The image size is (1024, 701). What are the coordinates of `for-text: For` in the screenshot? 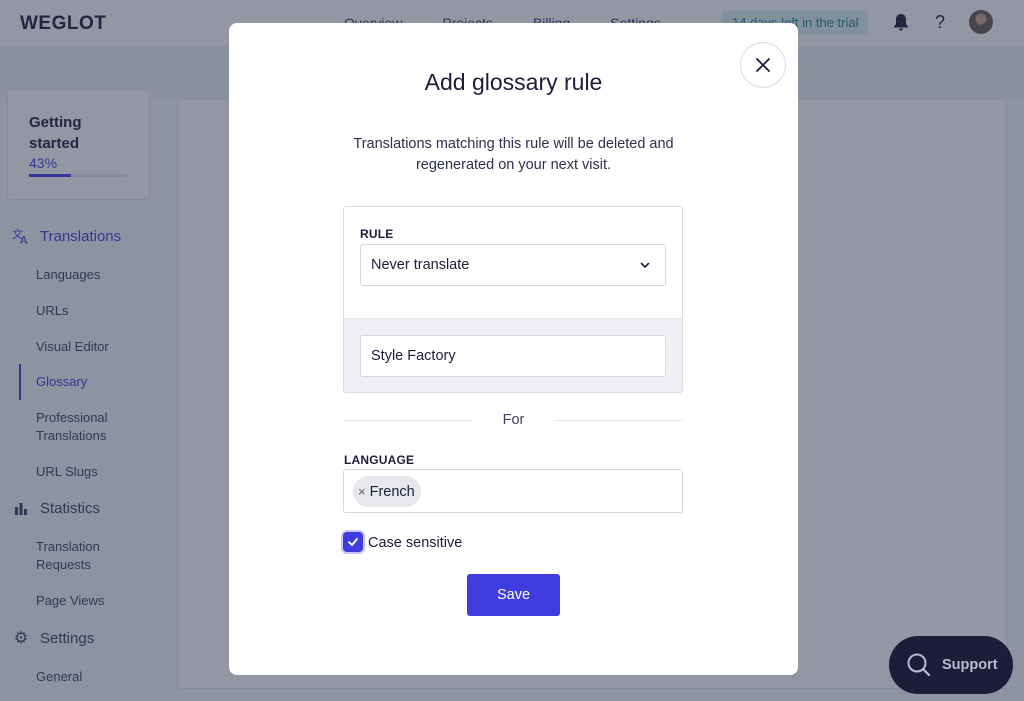 It's located at (513, 420).